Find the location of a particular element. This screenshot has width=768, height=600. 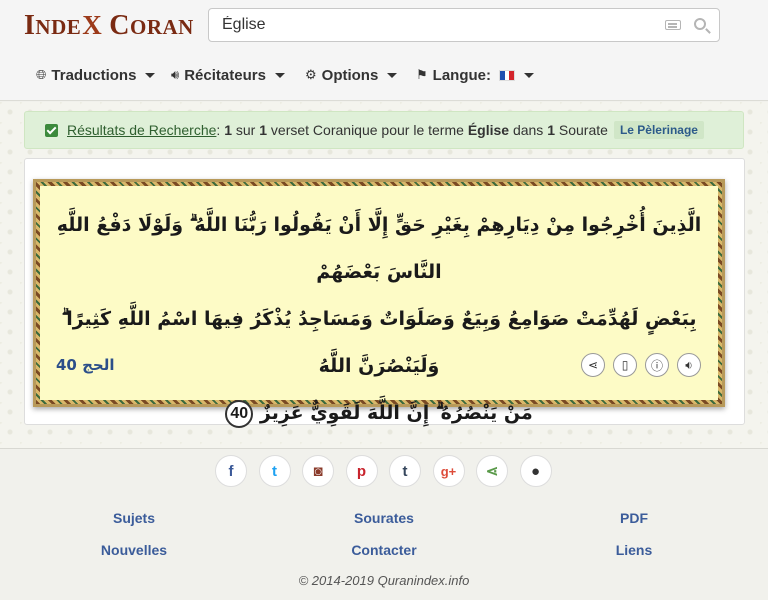

surah-tag: Le Pèlerinage is located at coordinates (658, 130).